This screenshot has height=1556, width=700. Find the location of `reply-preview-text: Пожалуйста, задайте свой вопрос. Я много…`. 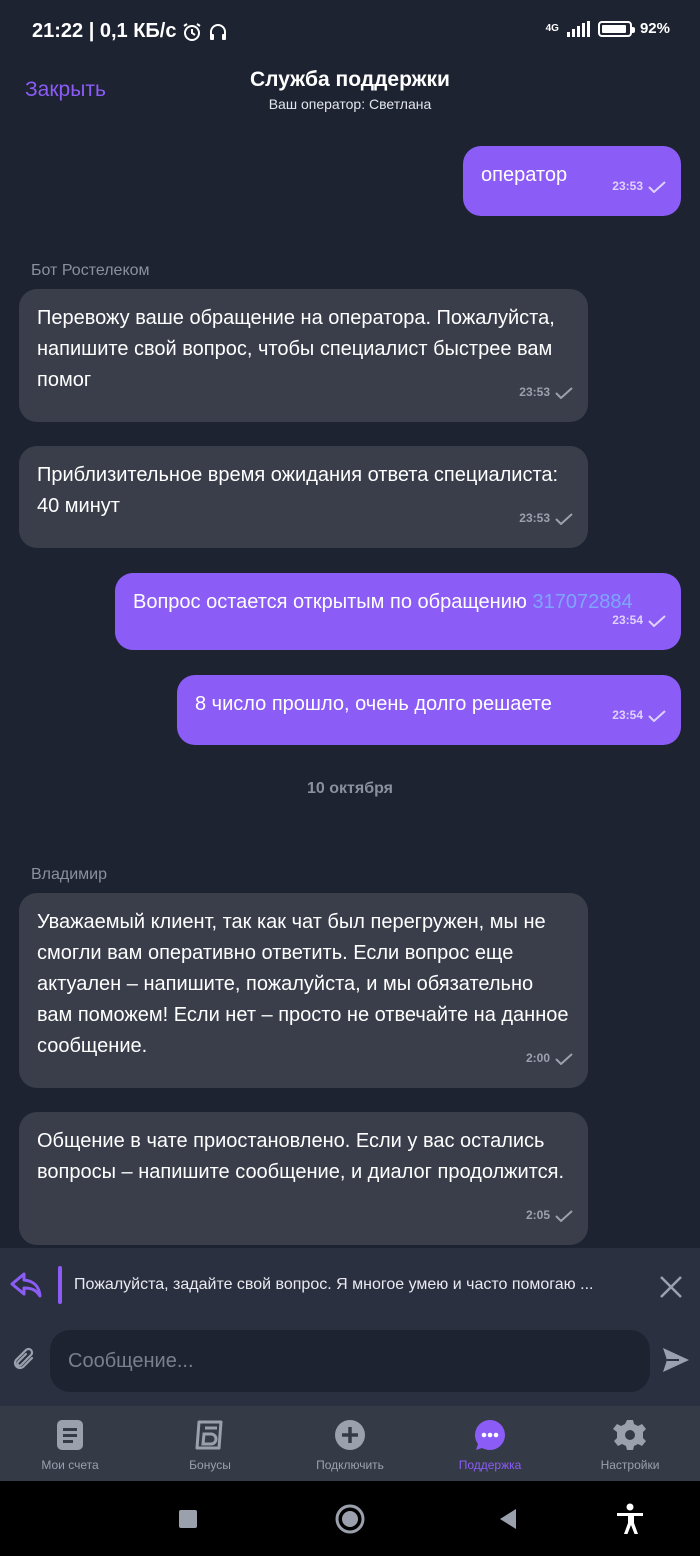

reply-preview-text: Пожалуйста, задайте свой вопрос. Я много… is located at coordinates (334, 1284).